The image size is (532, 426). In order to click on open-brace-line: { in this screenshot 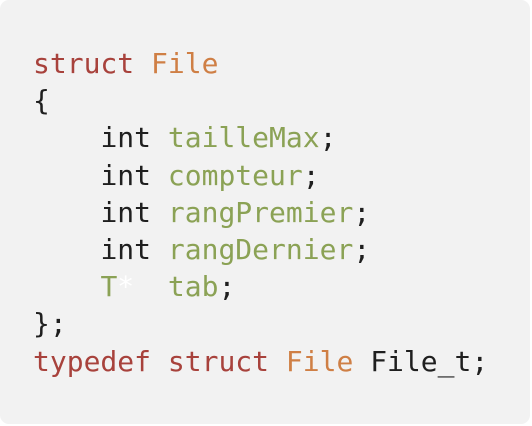, I will do `click(260, 100)`.